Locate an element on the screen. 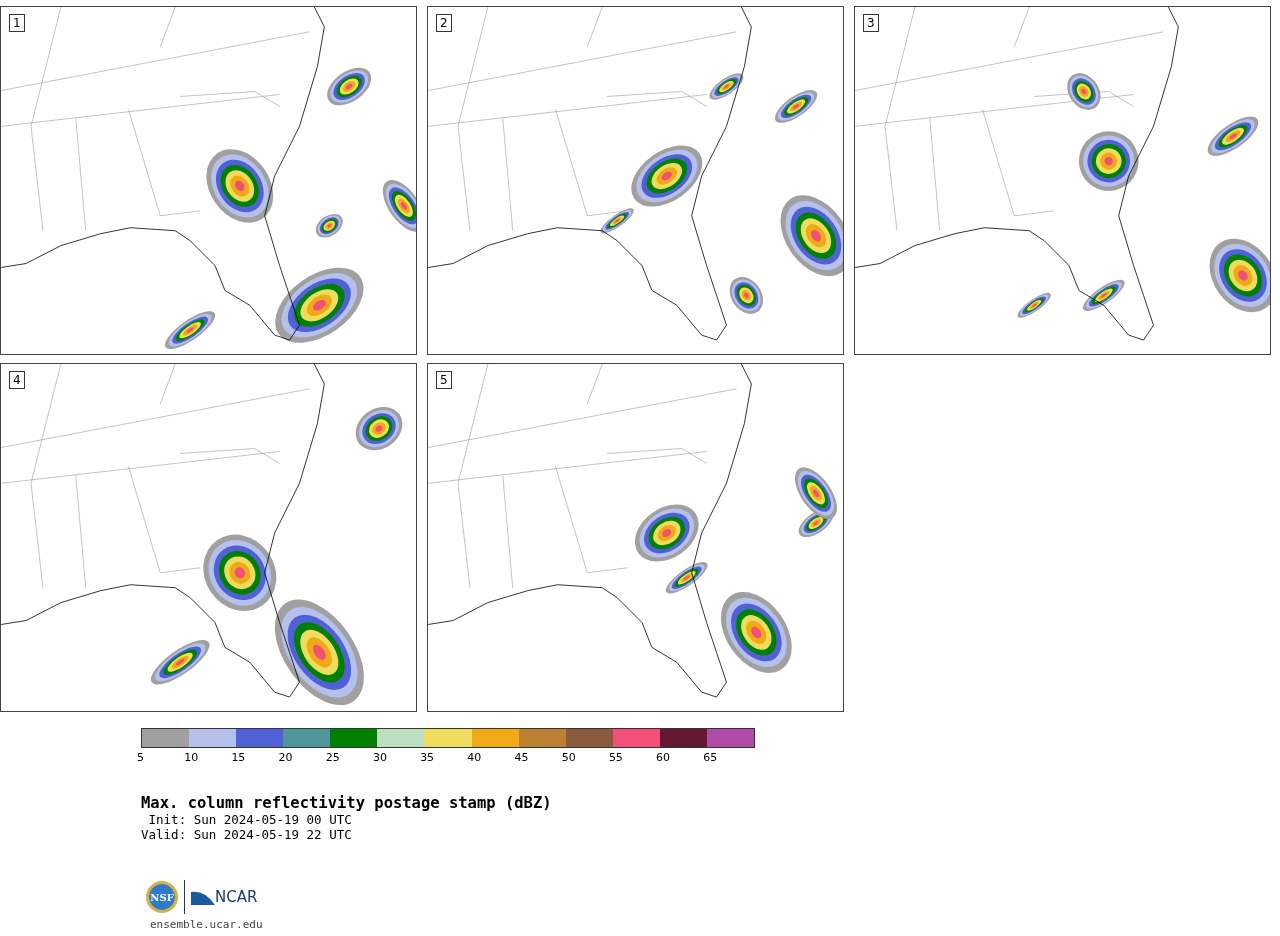  panel-number: 4 is located at coordinates (17, 380).